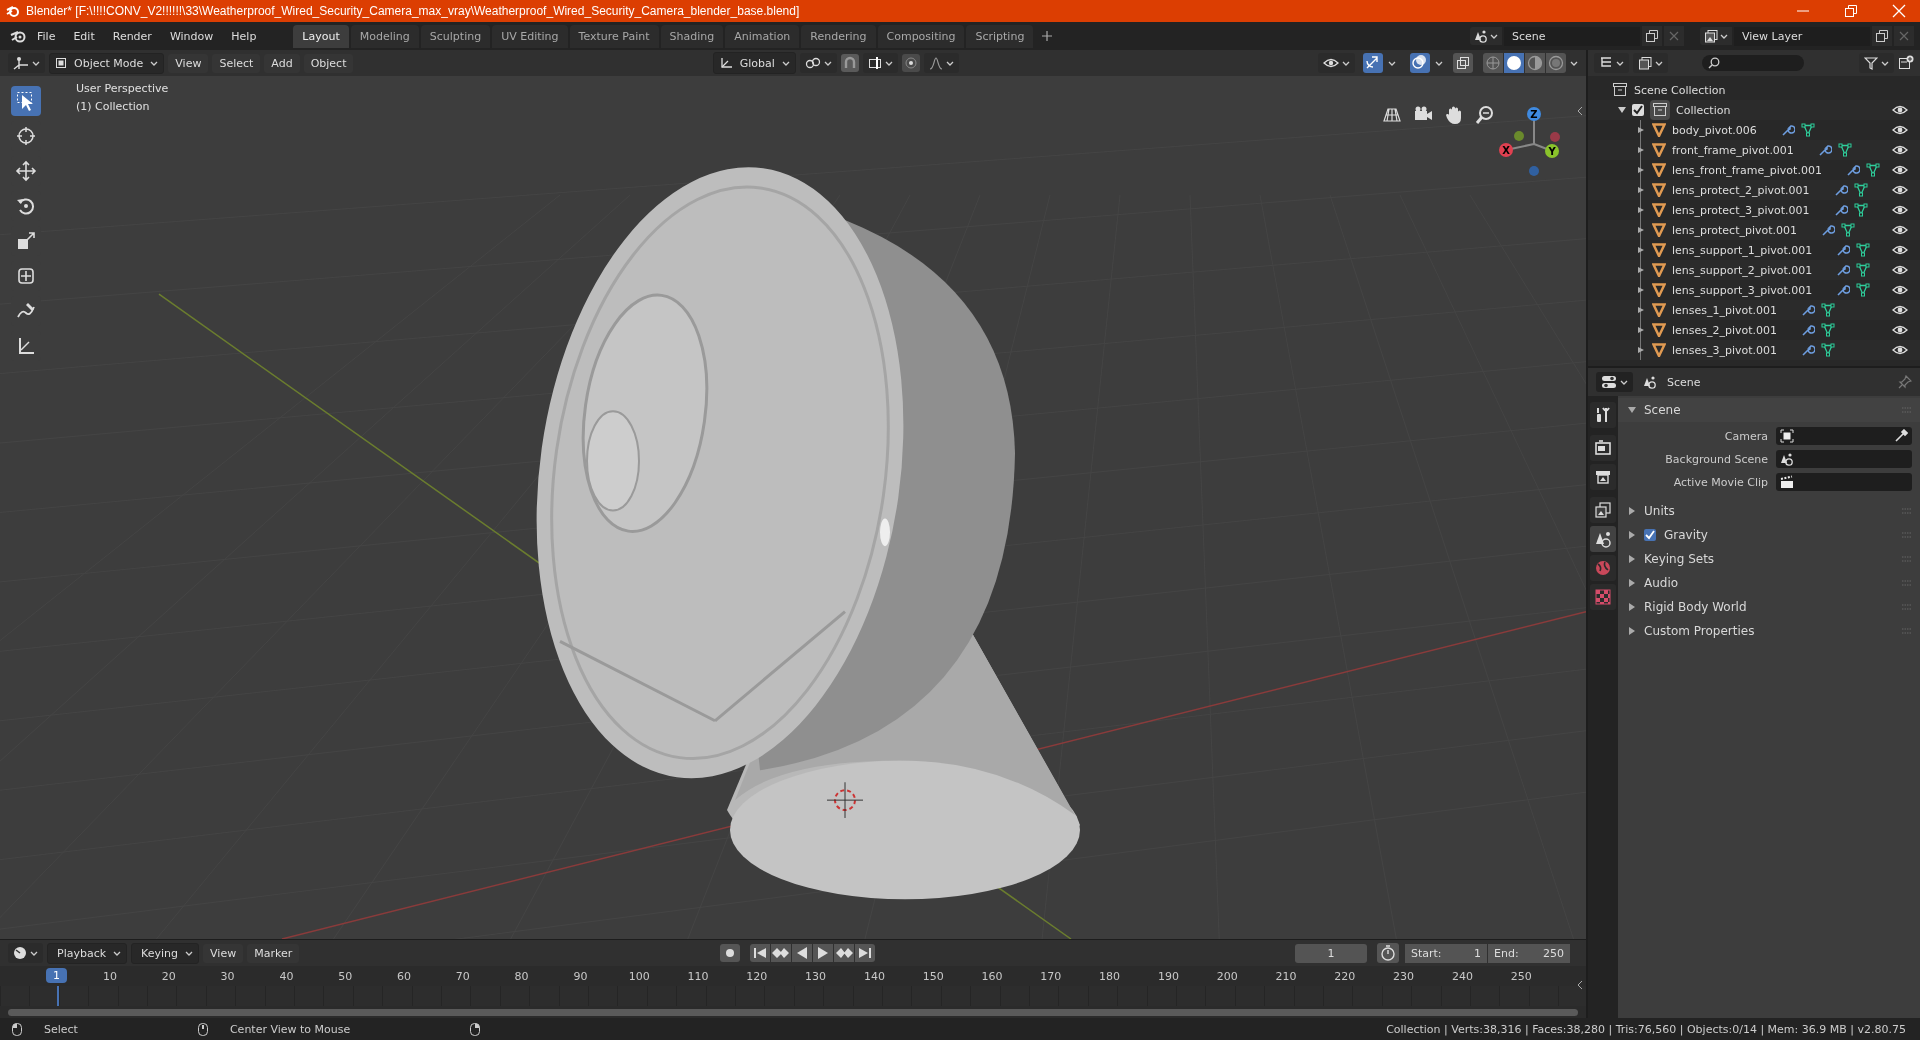 This screenshot has height=1040, width=1920. Describe the element at coordinates (1486, 36) in the screenshot. I see `scene-menu-button` at that location.